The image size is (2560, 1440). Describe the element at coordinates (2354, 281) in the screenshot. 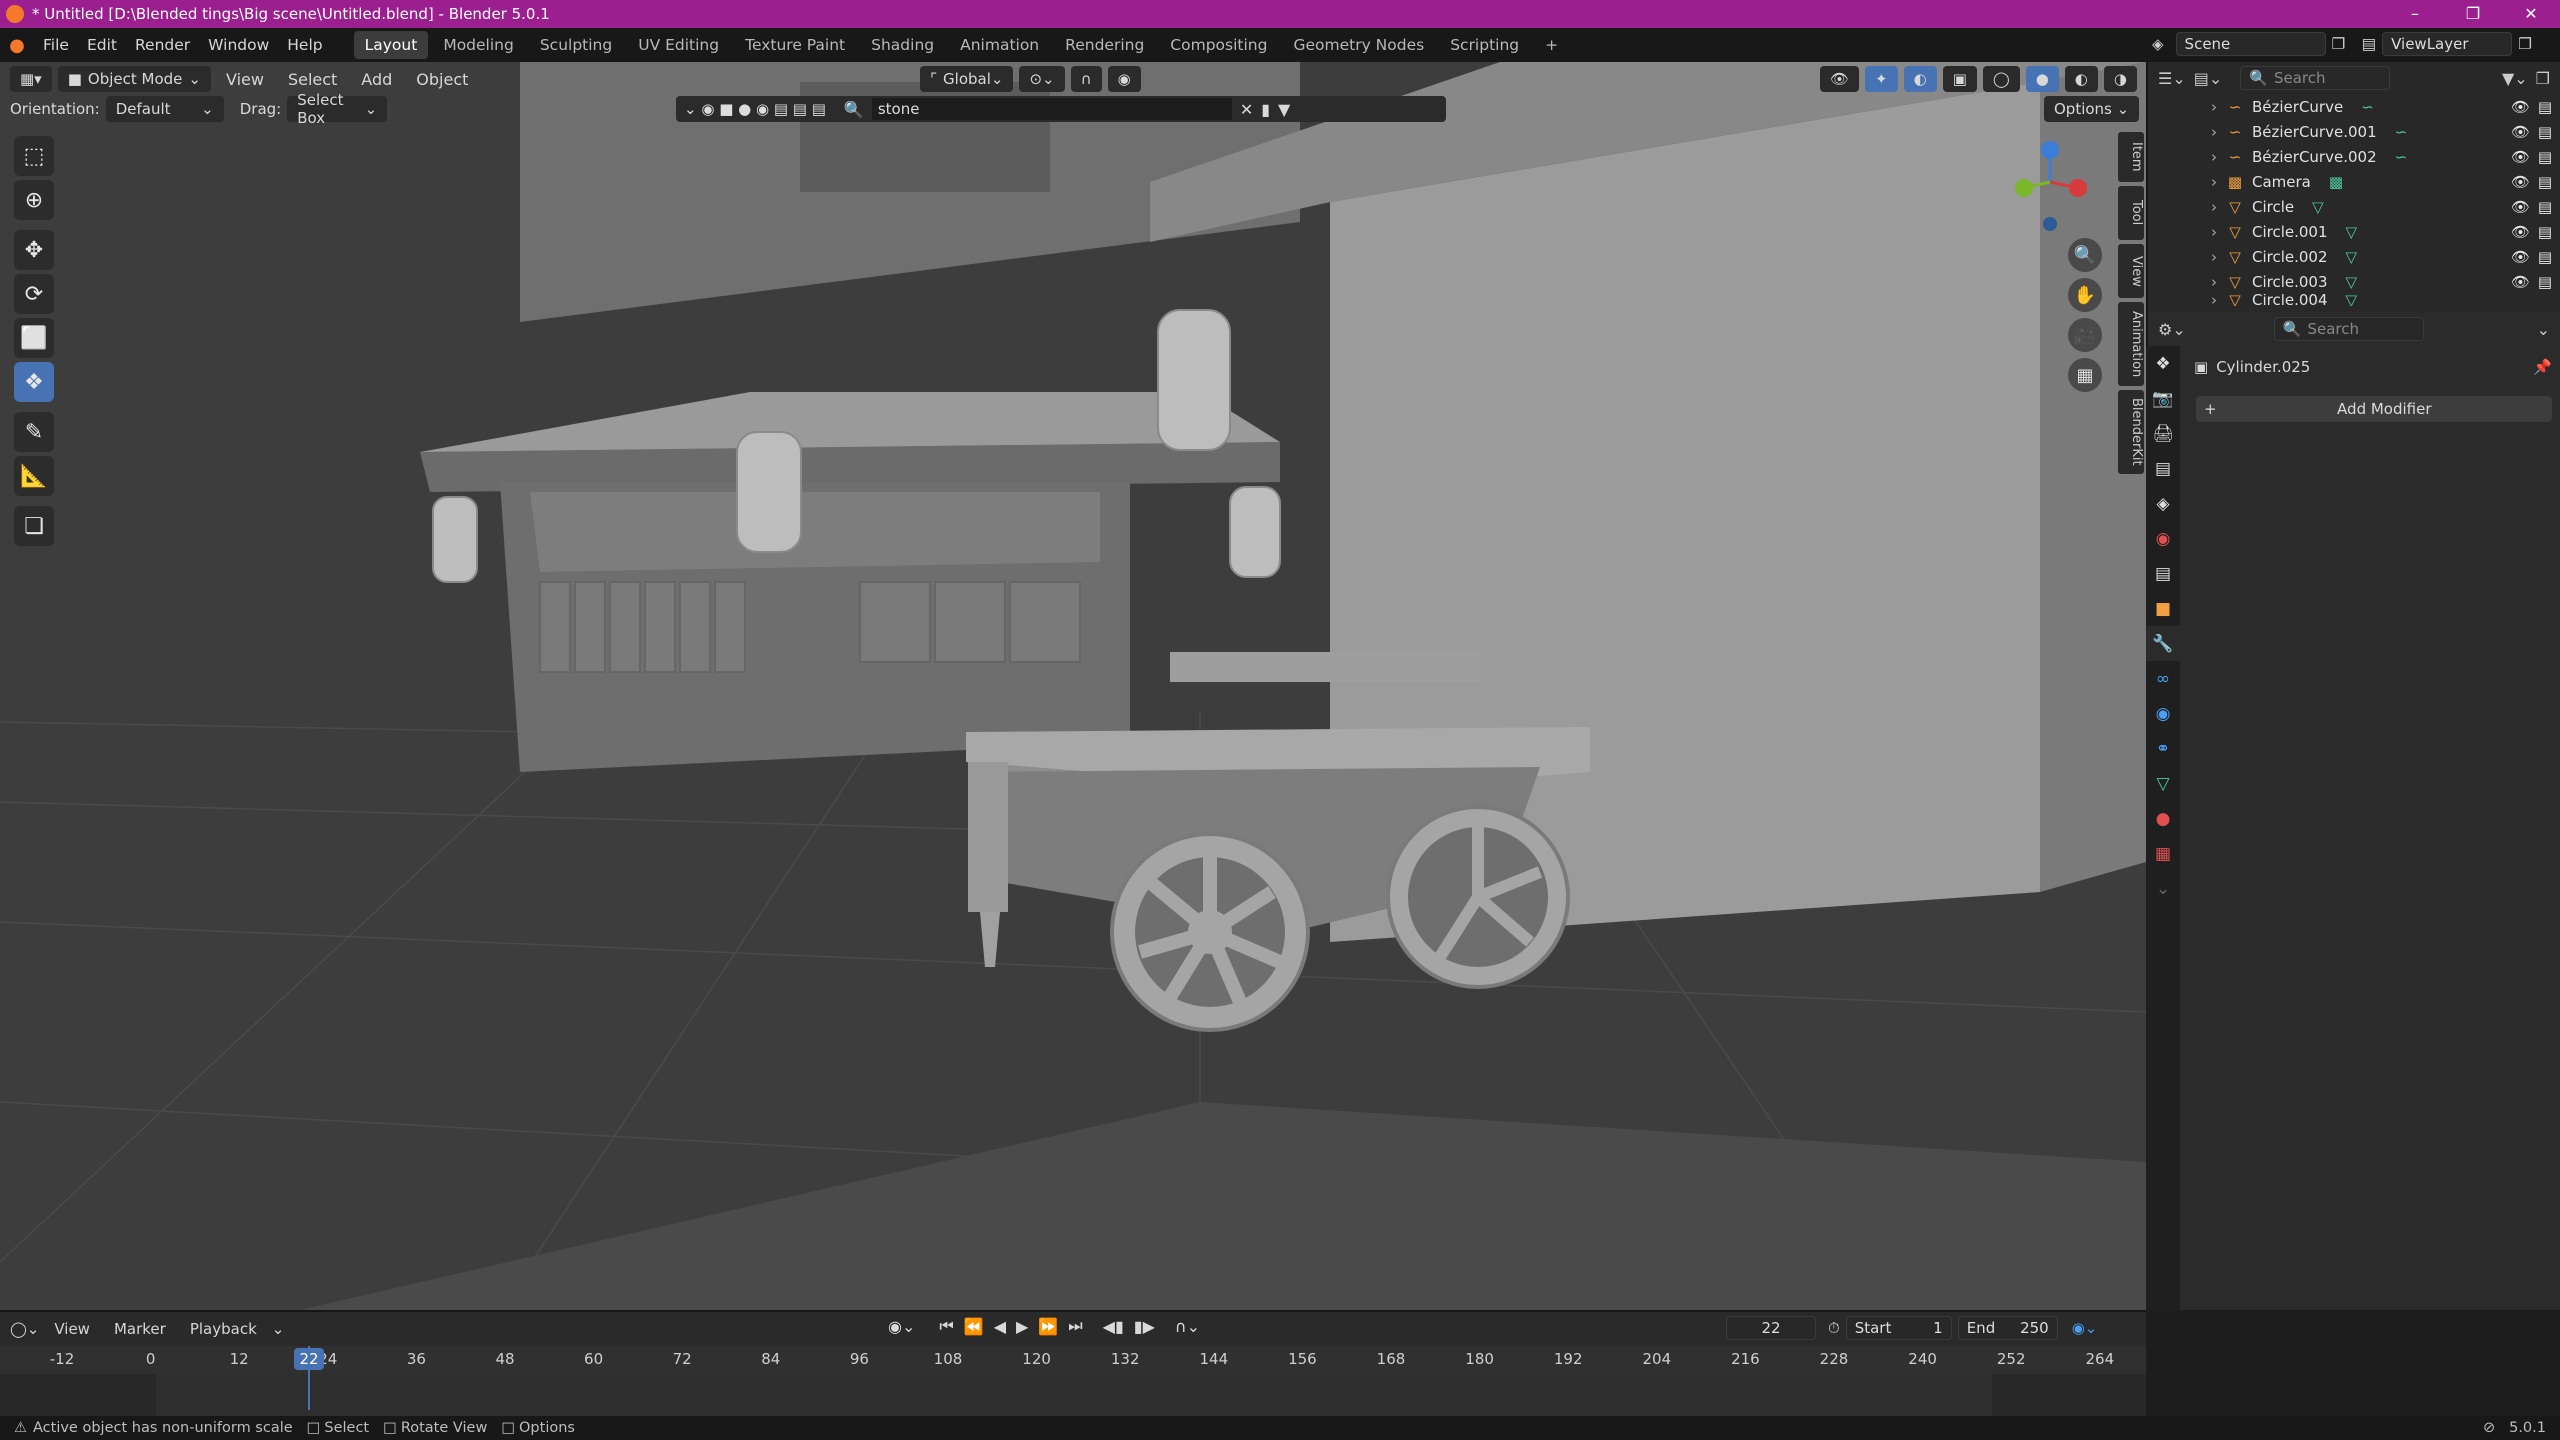

I see `outliner-item: › ▽ Circle.003 ▽ 👁 ▤` at that location.